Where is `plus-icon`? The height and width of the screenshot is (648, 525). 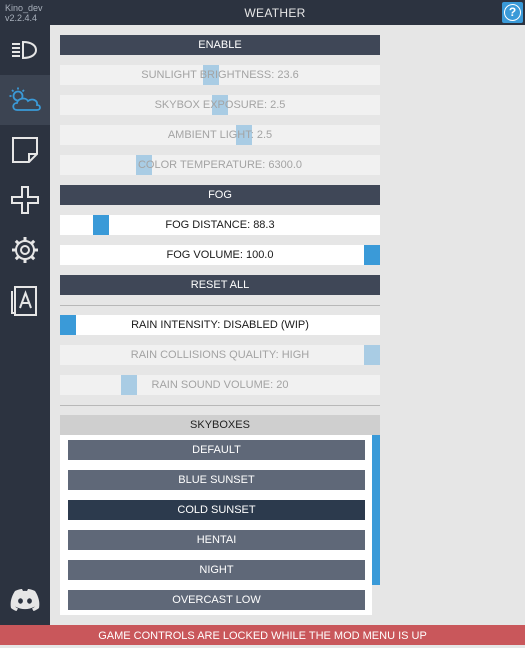
plus-icon is located at coordinates (25, 200).